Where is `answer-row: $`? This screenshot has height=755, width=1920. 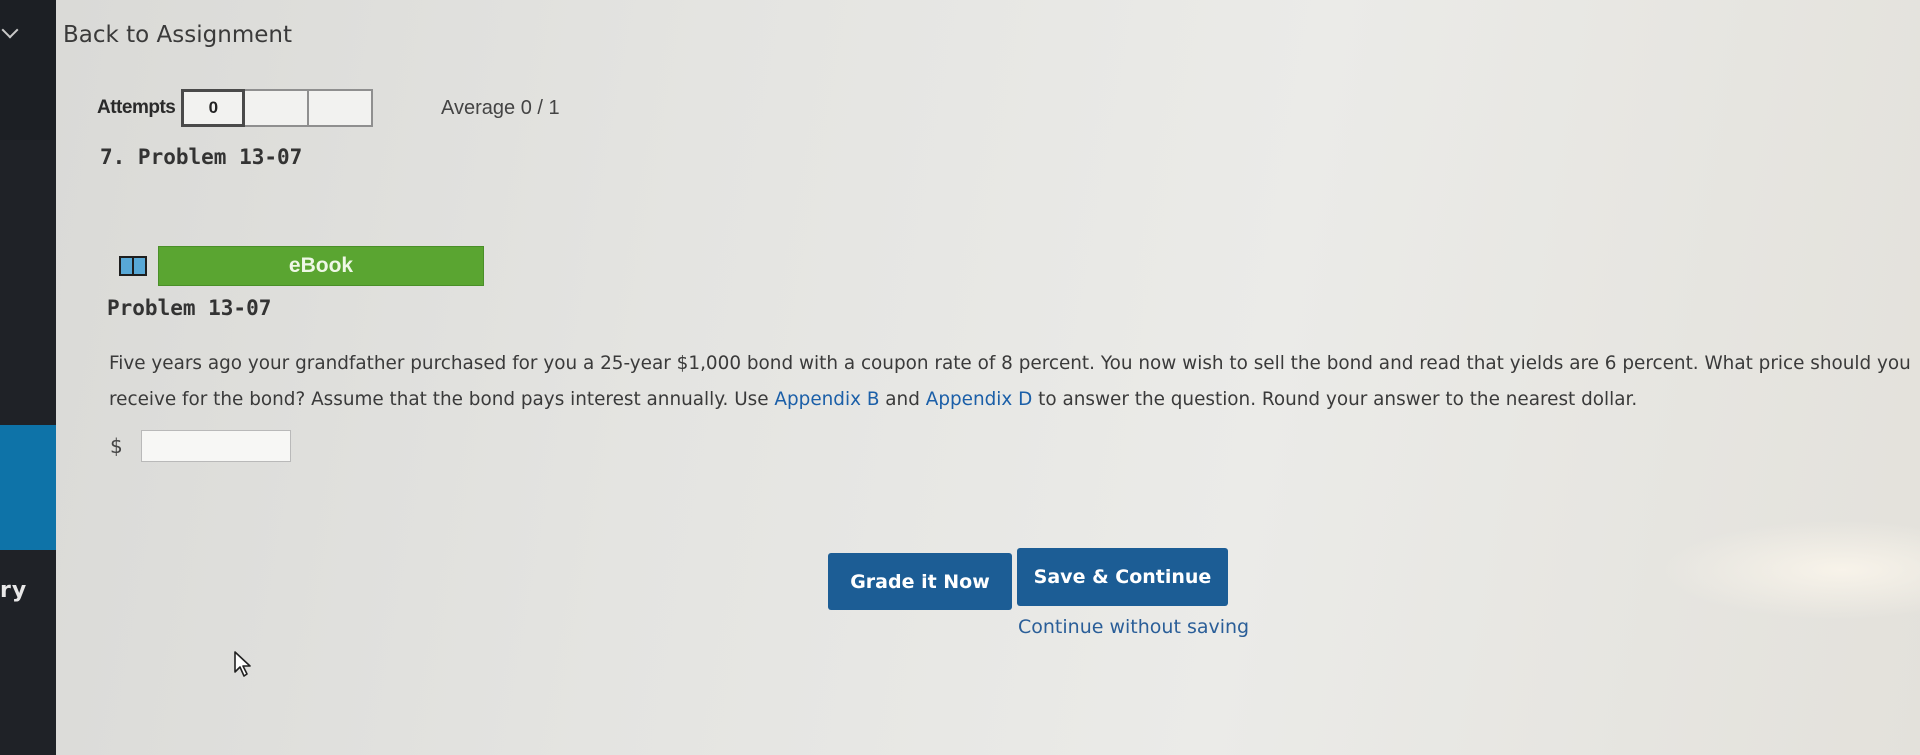 answer-row: $ is located at coordinates (200, 446).